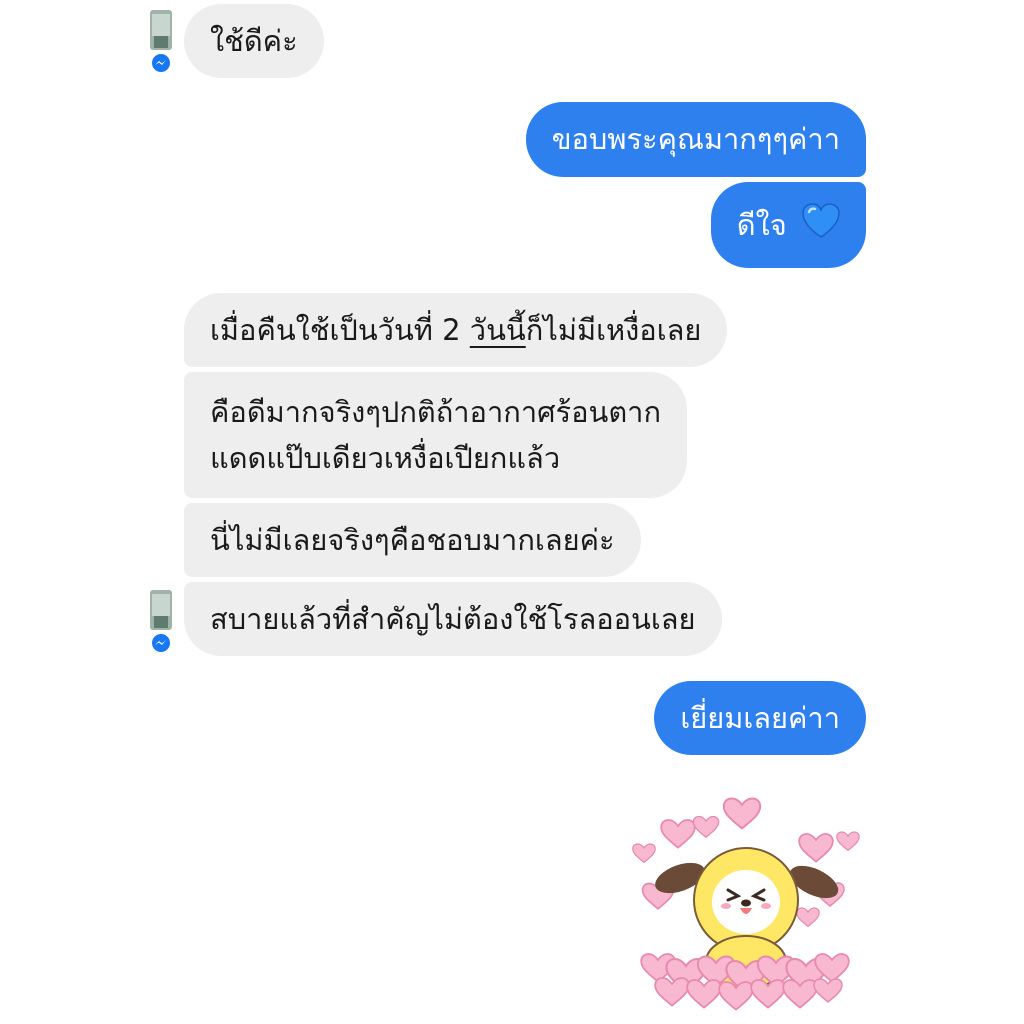  What do you see at coordinates (385, 458) in the screenshot?
I see `message-text-line: แดดแป๊บเดียวเหงื่อเปียกแล้ว` at bounding box center [385, 458].